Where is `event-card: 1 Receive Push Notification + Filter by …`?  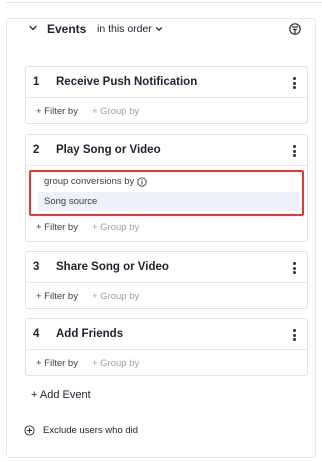
event-card: 1 Receive Push Notification + Filter by … is located at coordinates (166, 95).